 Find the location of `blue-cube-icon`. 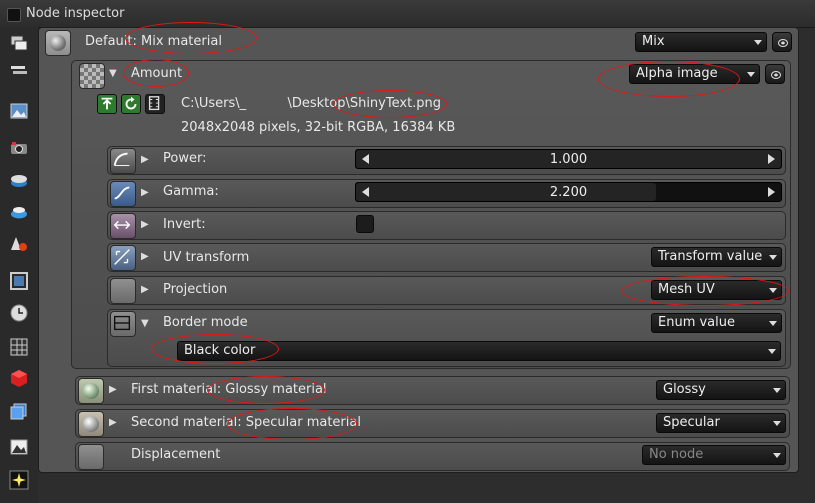

blue-cube-icon is located at coordinates (19, 411).